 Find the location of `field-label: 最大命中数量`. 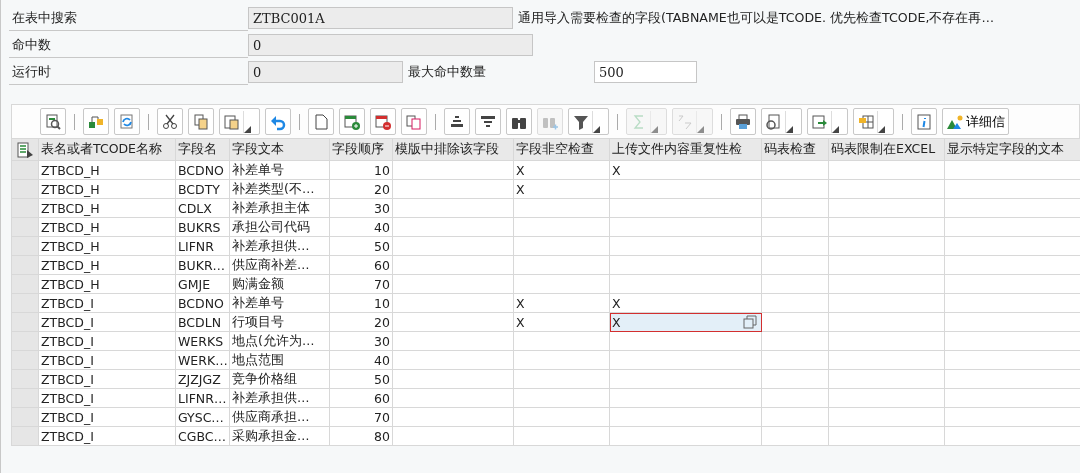

field-label: 最大命中数量 is located at coordinates (447, 72).